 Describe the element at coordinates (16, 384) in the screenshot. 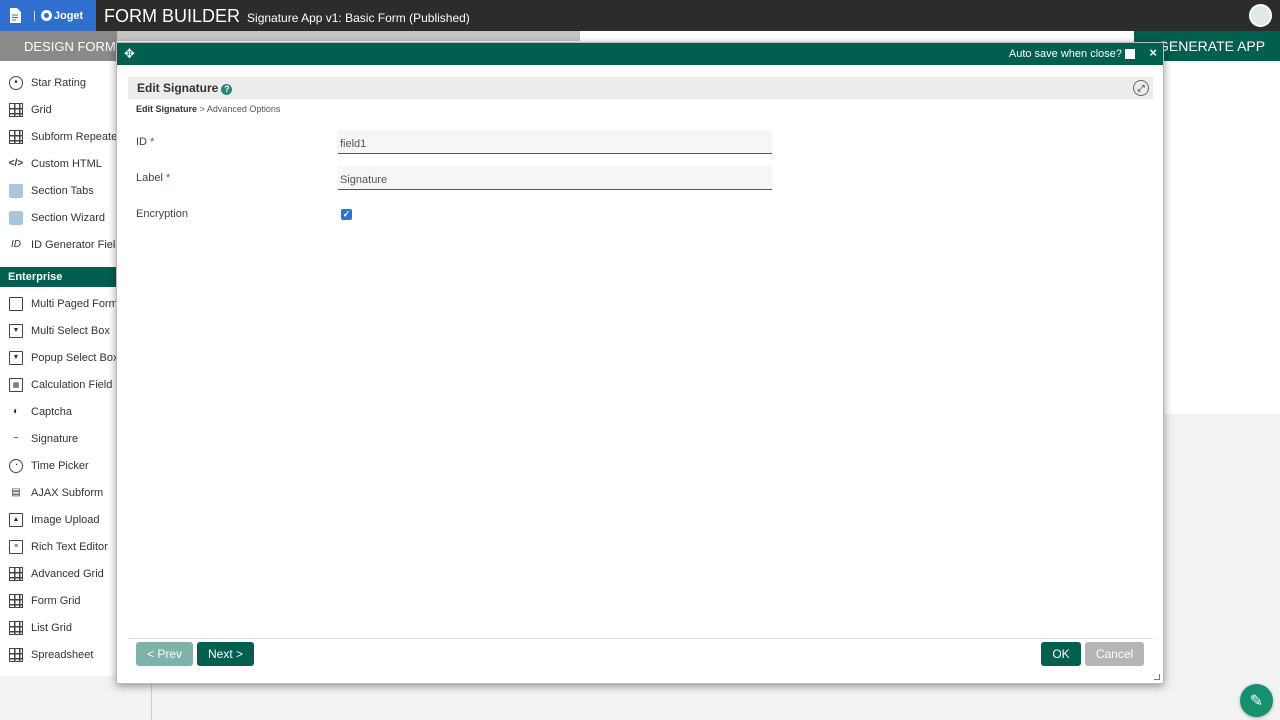

I see `calculator-icon: ▦` at that location.